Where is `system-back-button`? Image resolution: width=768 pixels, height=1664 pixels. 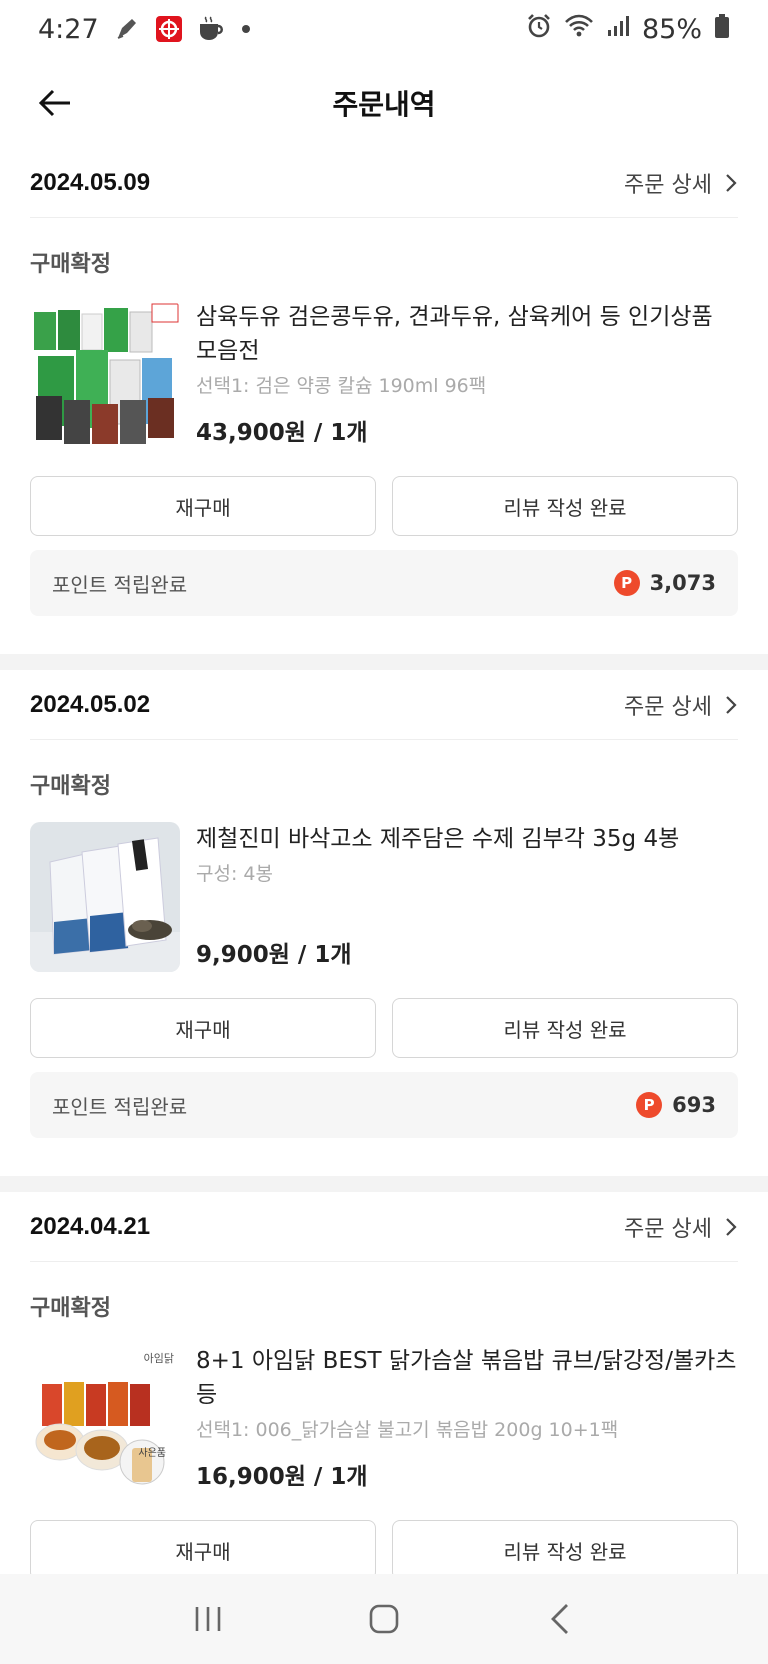
system-back-button is located at coordinates (560, 1619).